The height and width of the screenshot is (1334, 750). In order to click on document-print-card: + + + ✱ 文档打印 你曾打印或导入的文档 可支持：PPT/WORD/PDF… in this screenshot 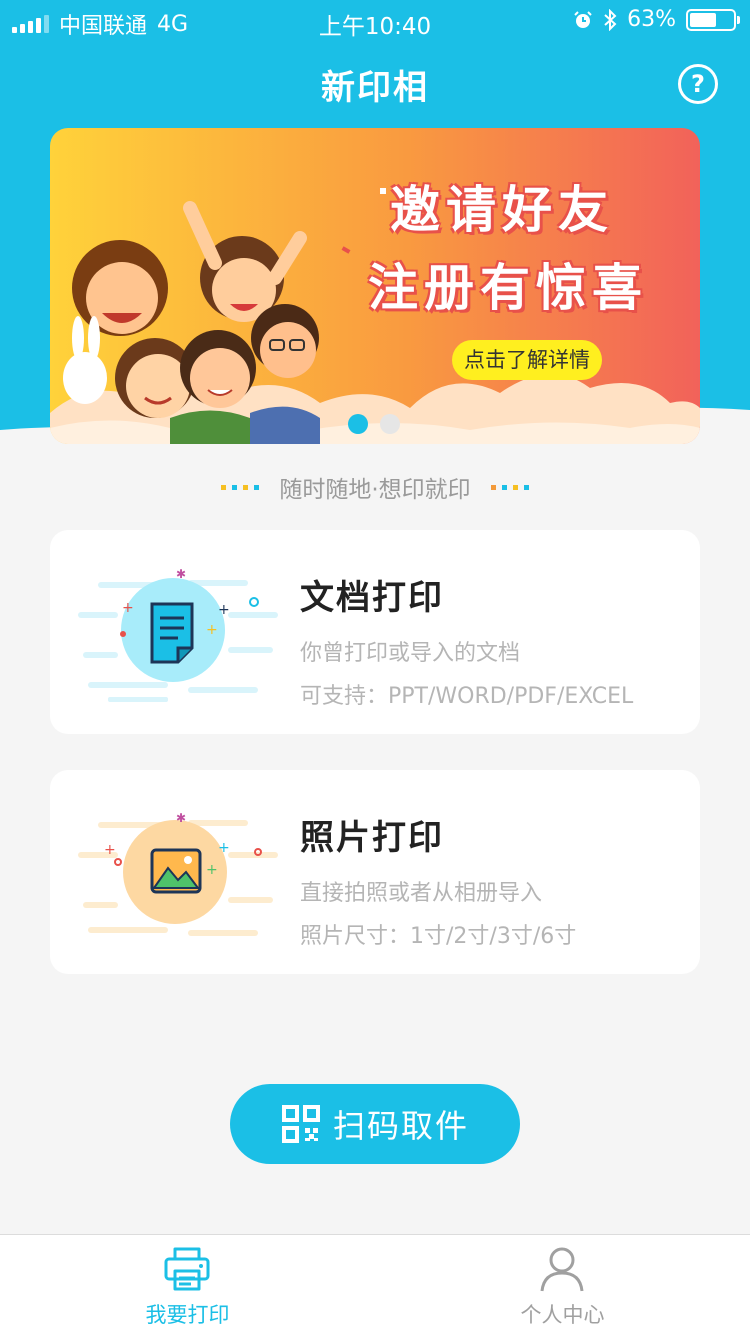, I will do `click(375, 632)`.